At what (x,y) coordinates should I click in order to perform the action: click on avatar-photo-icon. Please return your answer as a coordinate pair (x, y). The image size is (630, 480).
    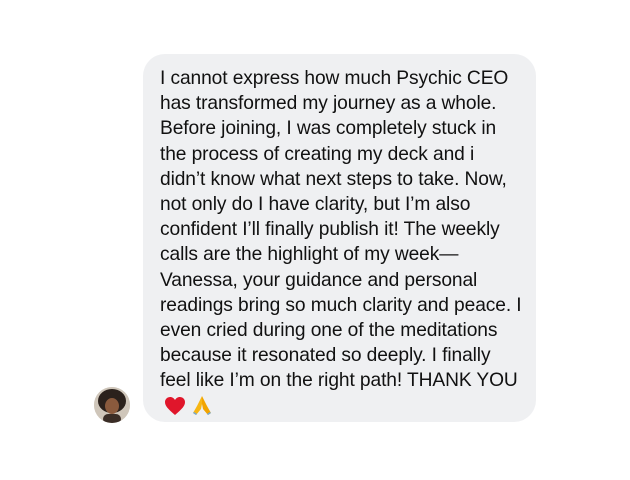
    Looking at the image, I should click on (112, 405).